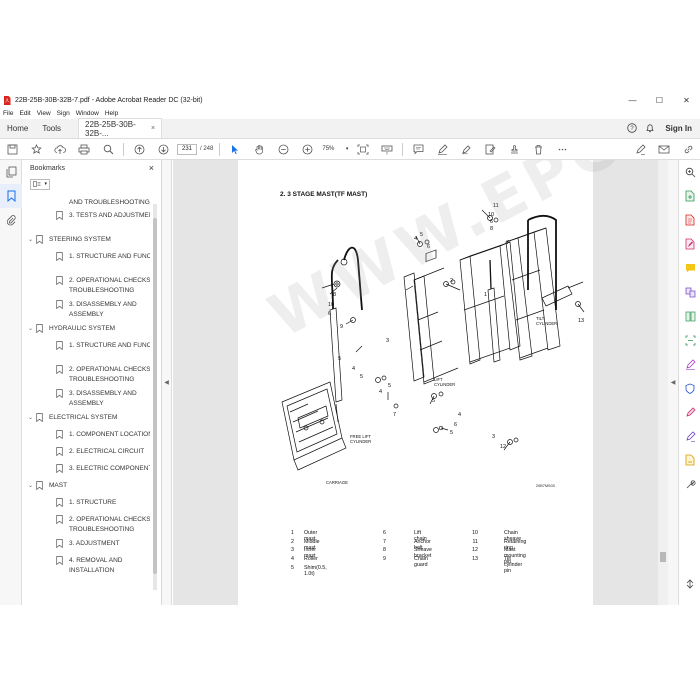 The height and width of the screenshot is (700, 700). I want to click on comment-tool-icon, so click(689, 268).